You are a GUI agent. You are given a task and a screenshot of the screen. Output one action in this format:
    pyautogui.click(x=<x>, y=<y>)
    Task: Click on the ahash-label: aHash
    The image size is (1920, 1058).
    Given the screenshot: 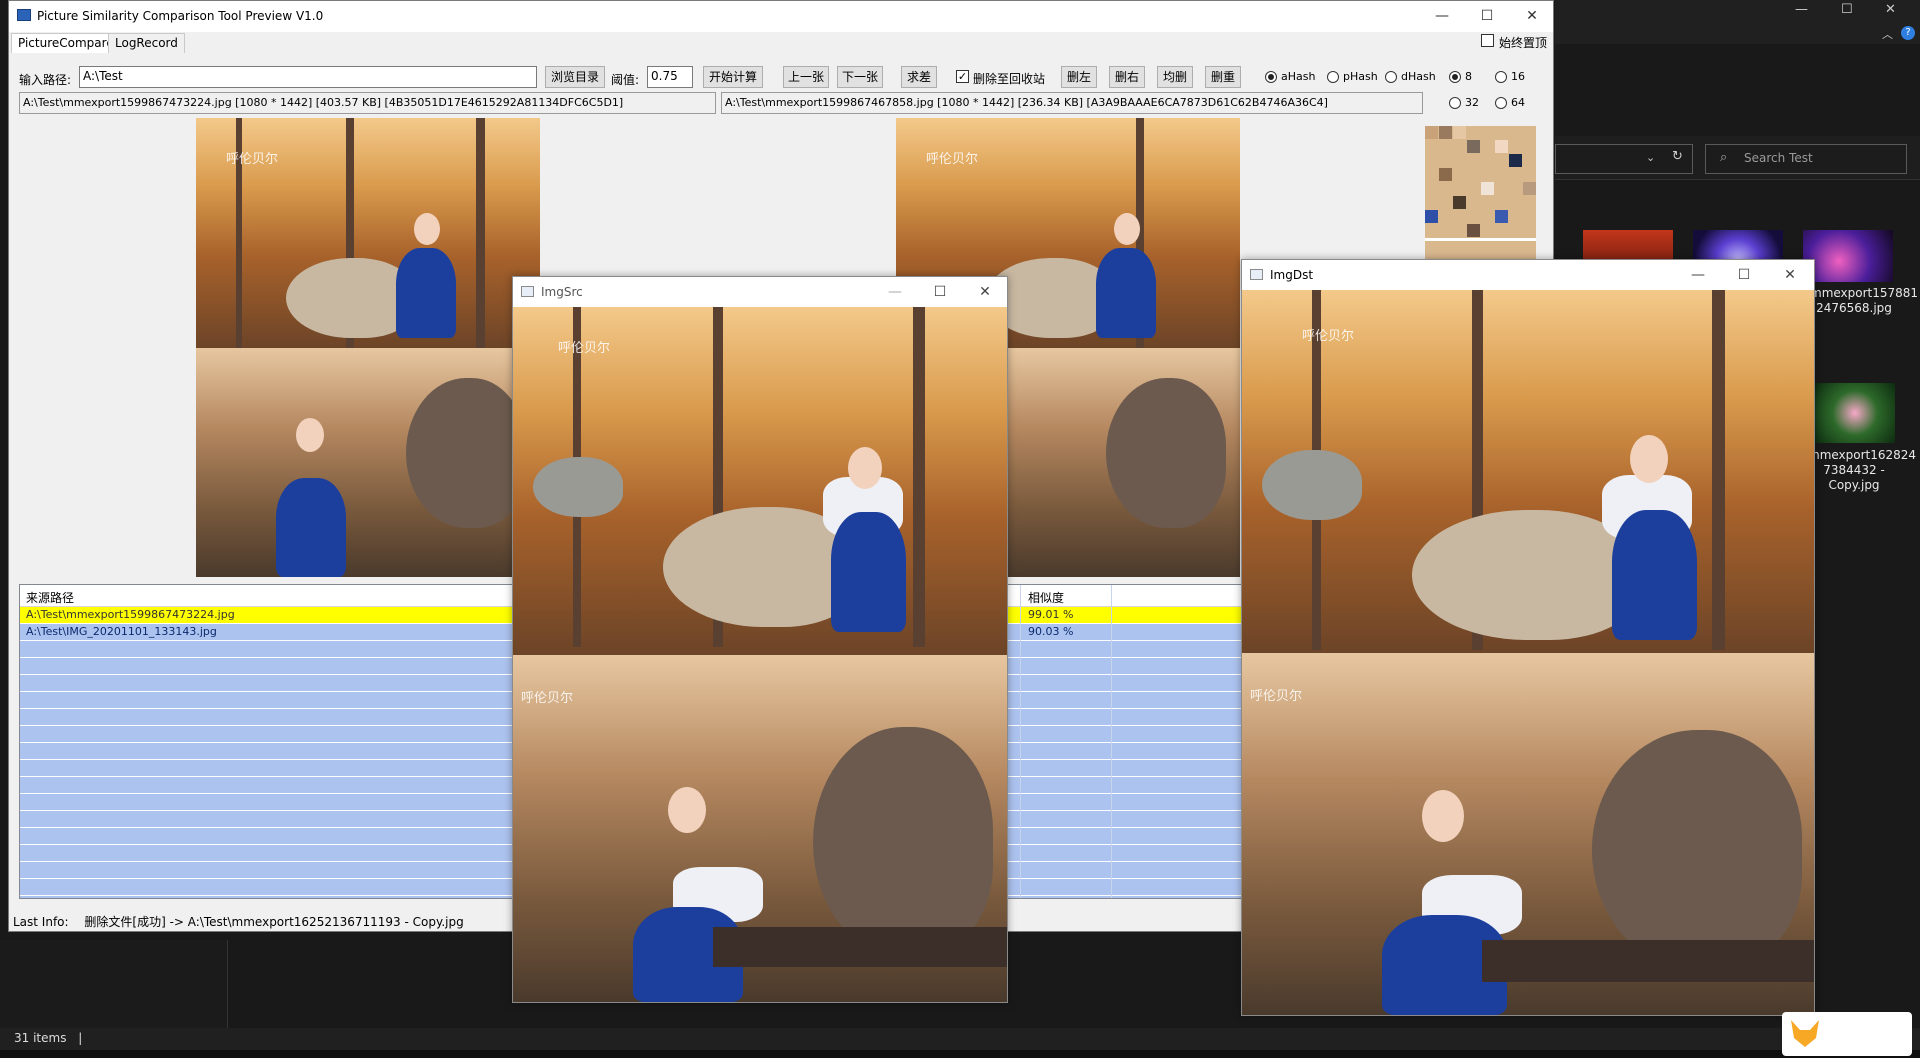 What is the action you would take?
    pyautogui.click(x=1298, y=76)
    